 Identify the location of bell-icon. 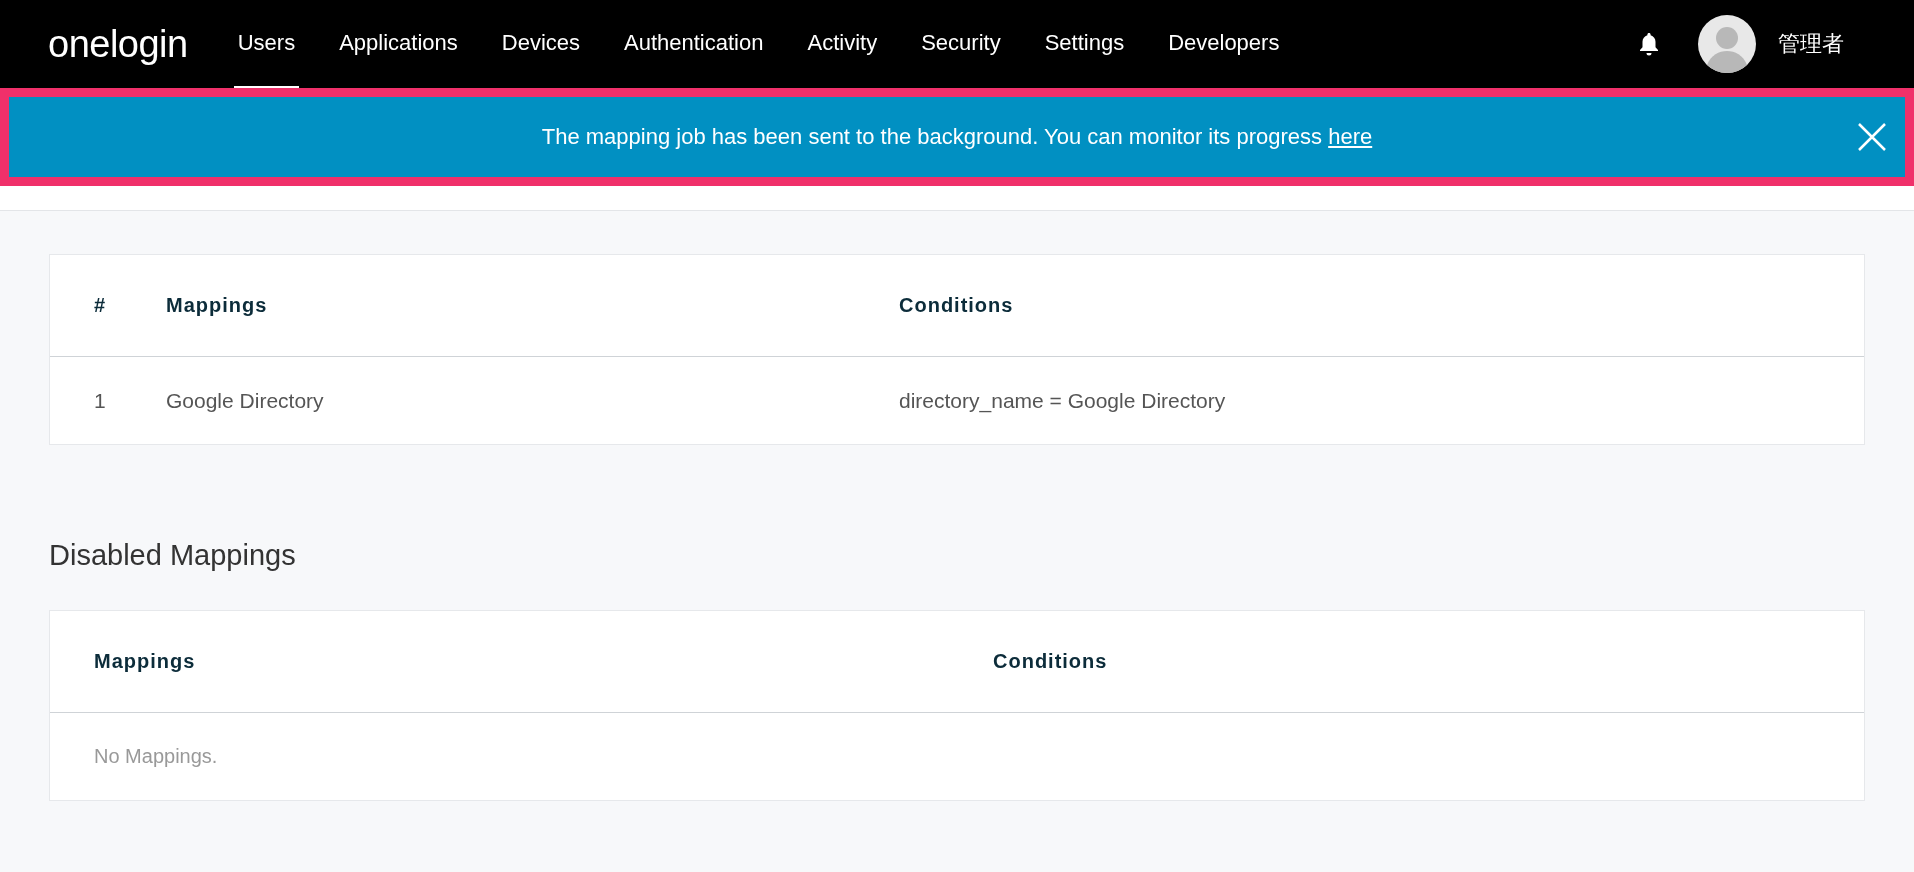
(1649, 44).